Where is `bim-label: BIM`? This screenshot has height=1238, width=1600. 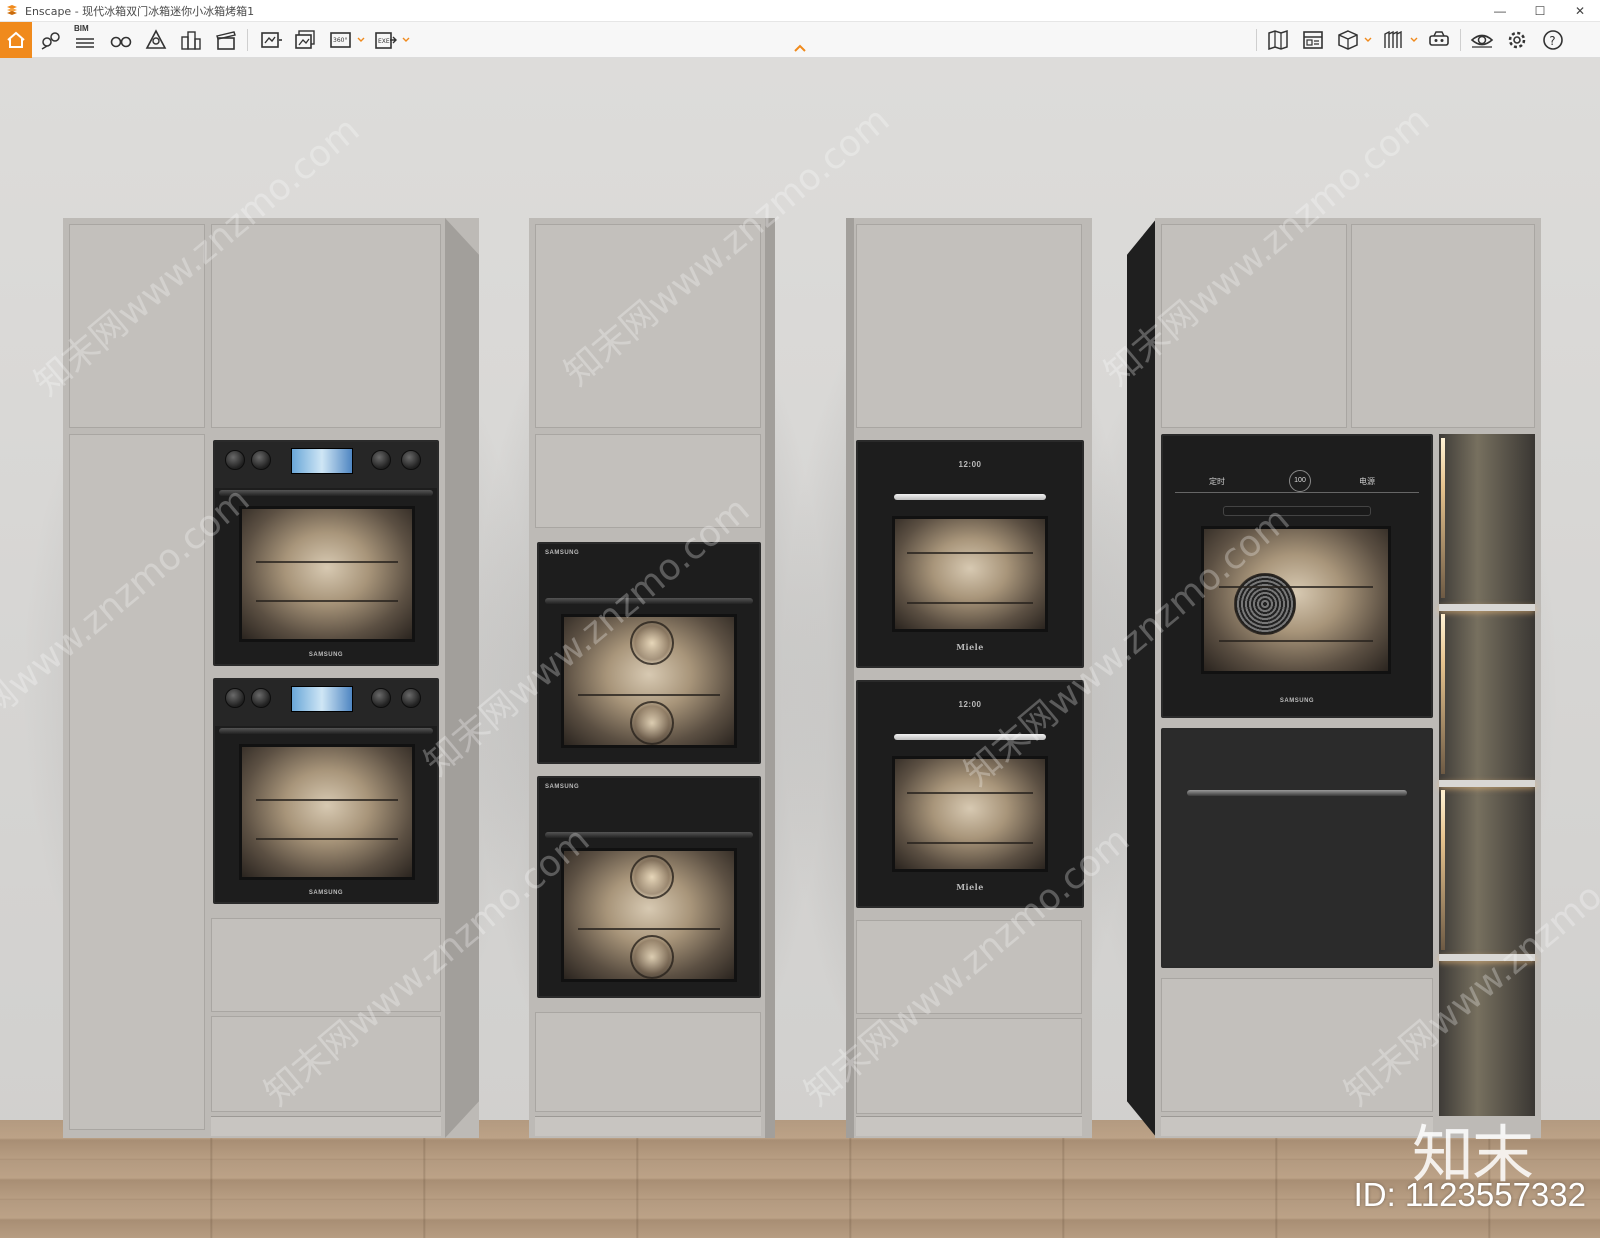 bim-label: BIM is located at coordinates (81, 28).